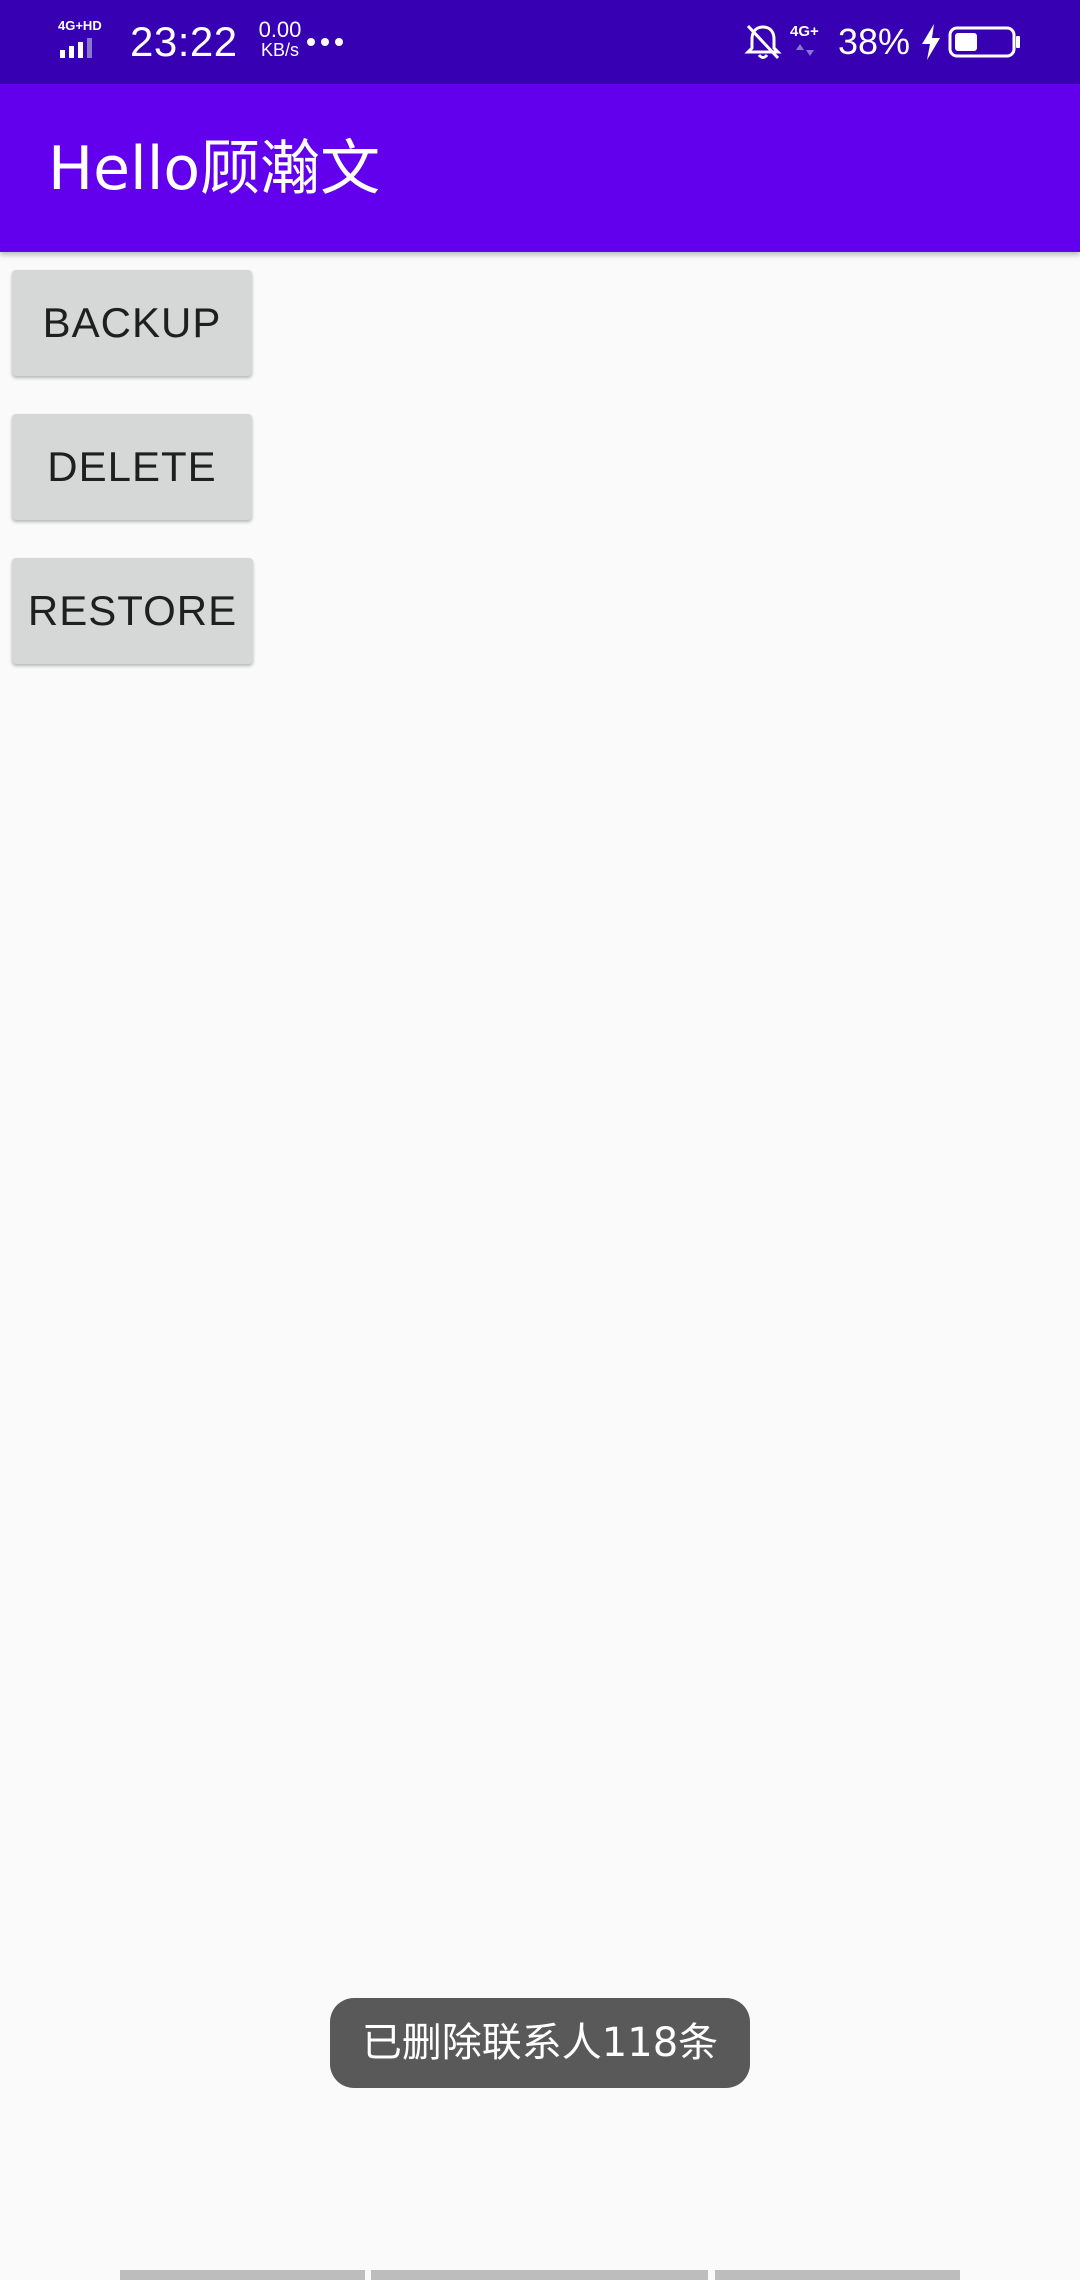  Describe the element at coordinates (540, 42) in the screenshot. I see `status-bar: 4G+HD 23:22 0.00 KB/s 4G+ 38%` at that location.